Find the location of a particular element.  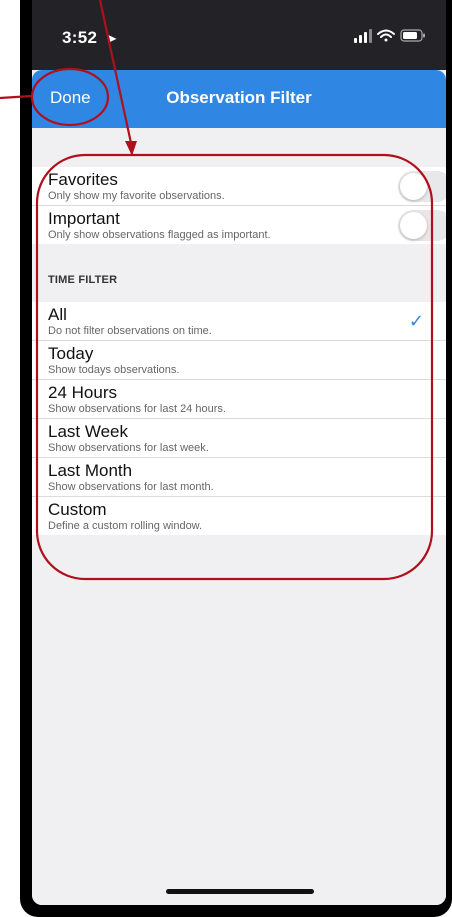

navigation-bar: Done Observation Filter is located at coordinates (239, 99).